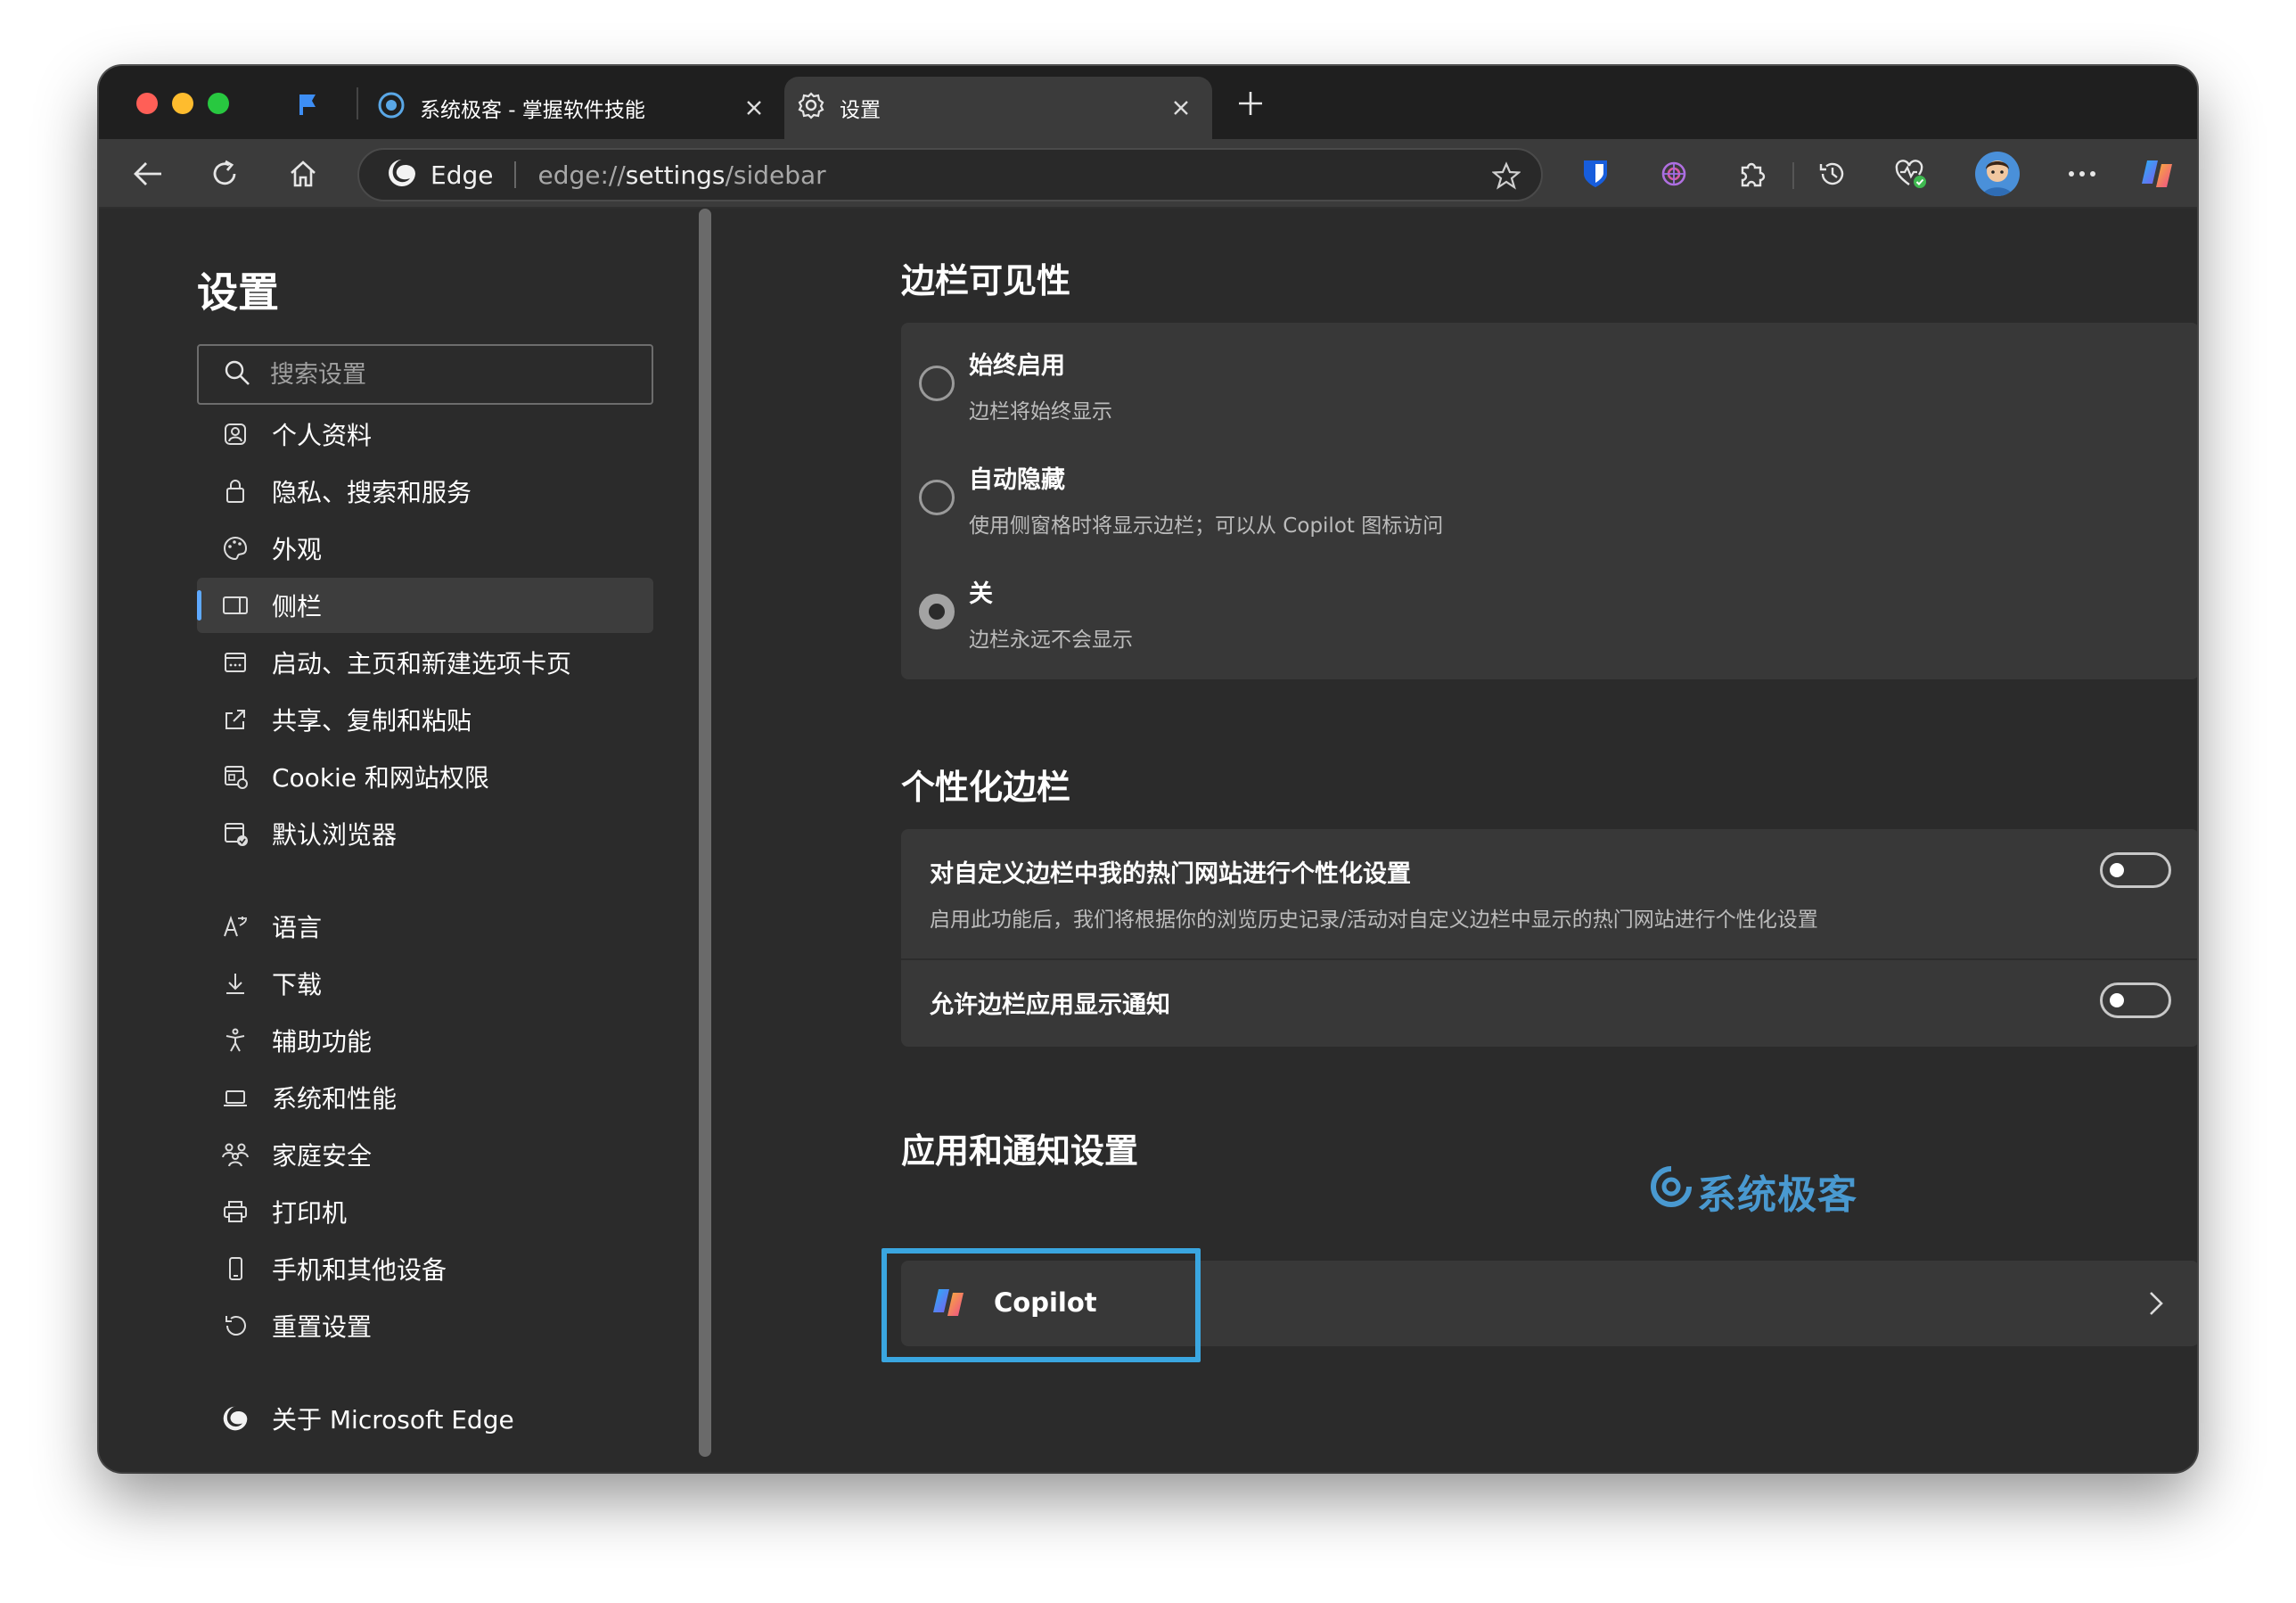  What do you see at coordinates (219, 103) in the screenshot?
I see `zoom-window-button` at bounding box center [219, 103].